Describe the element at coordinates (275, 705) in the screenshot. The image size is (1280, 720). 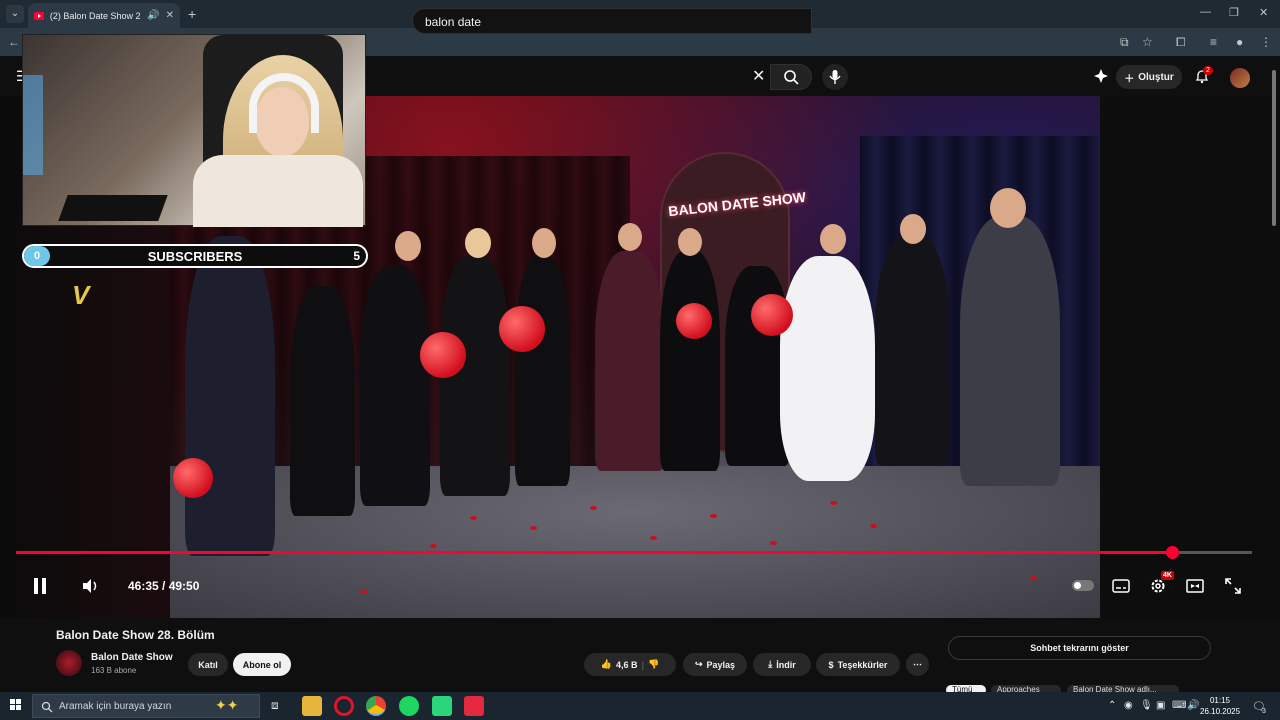
I see `task-view-icon: ⧈` at that location.